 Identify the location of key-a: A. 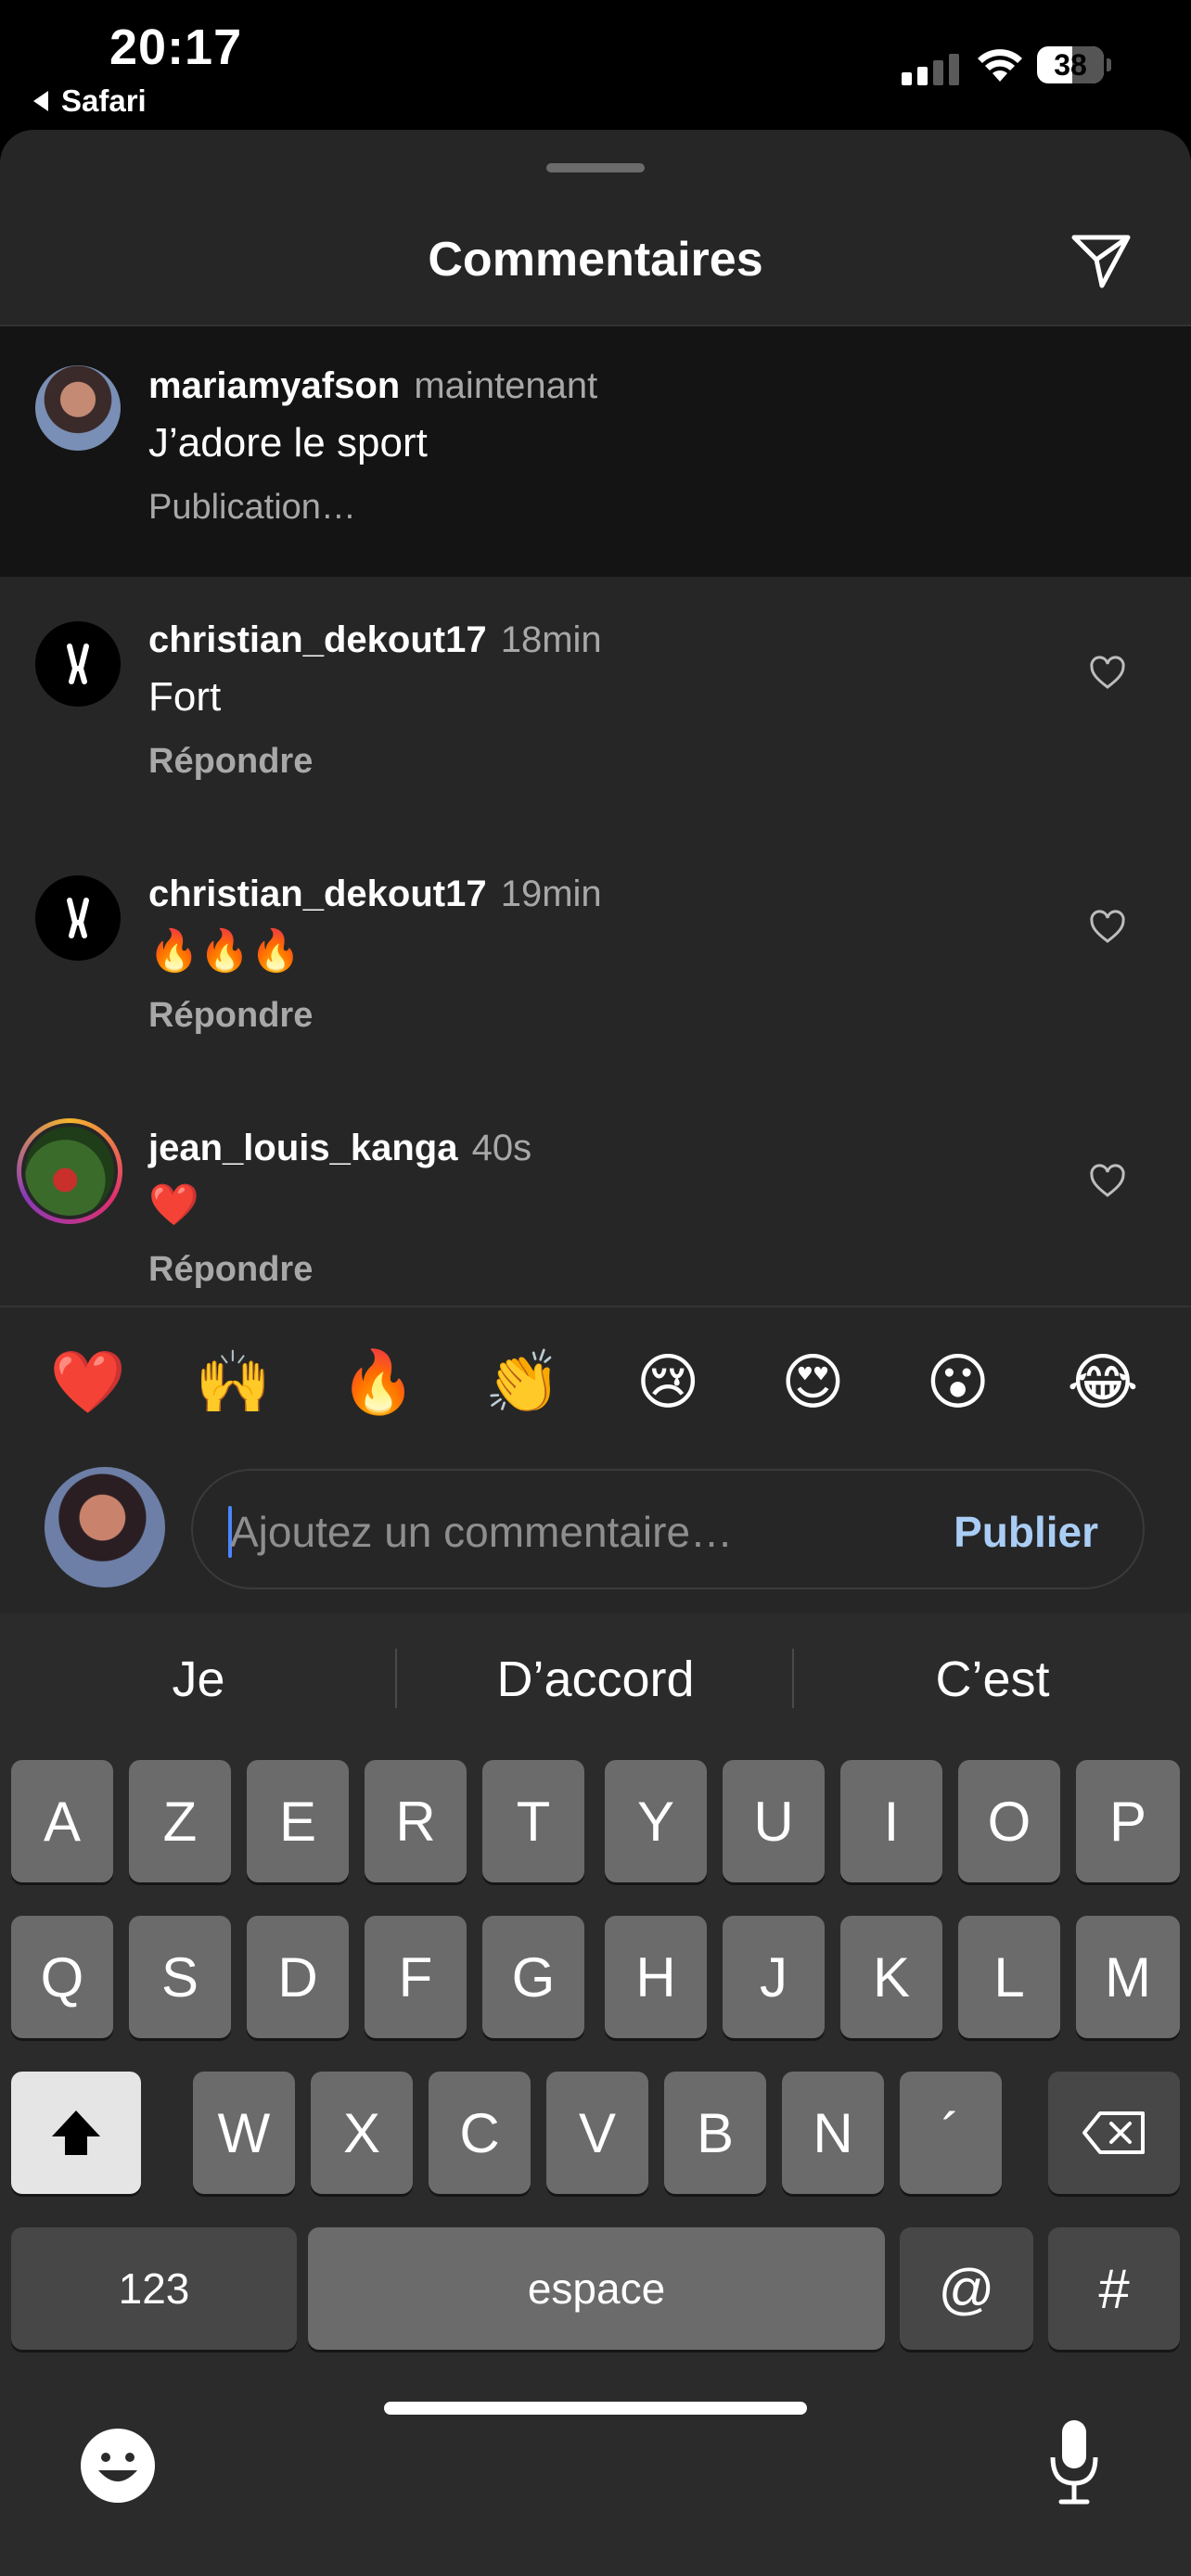
(62, 1821).